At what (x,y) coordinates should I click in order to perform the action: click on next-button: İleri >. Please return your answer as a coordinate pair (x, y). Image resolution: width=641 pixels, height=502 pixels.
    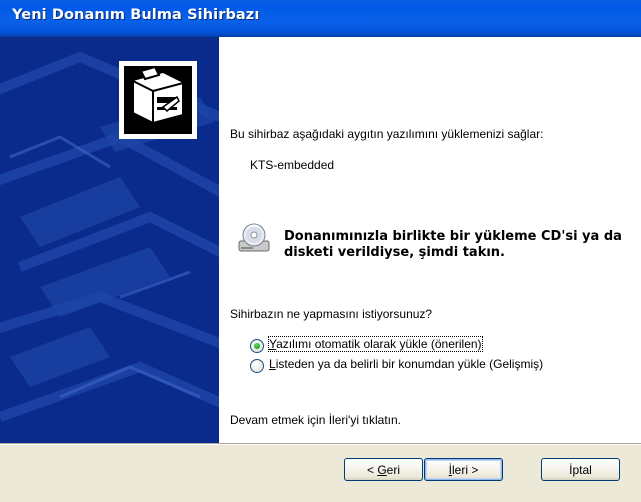
    Looking at the image, I should click on (463, 469).